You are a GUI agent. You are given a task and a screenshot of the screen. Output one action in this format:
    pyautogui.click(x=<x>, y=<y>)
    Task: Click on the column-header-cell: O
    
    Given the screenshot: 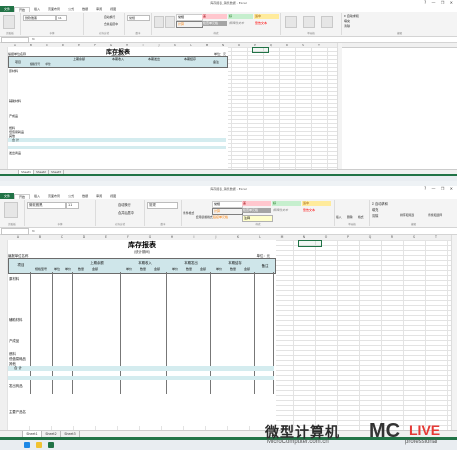 What is the action you would take?
    pyautogui.click(x=326, y=237)
    